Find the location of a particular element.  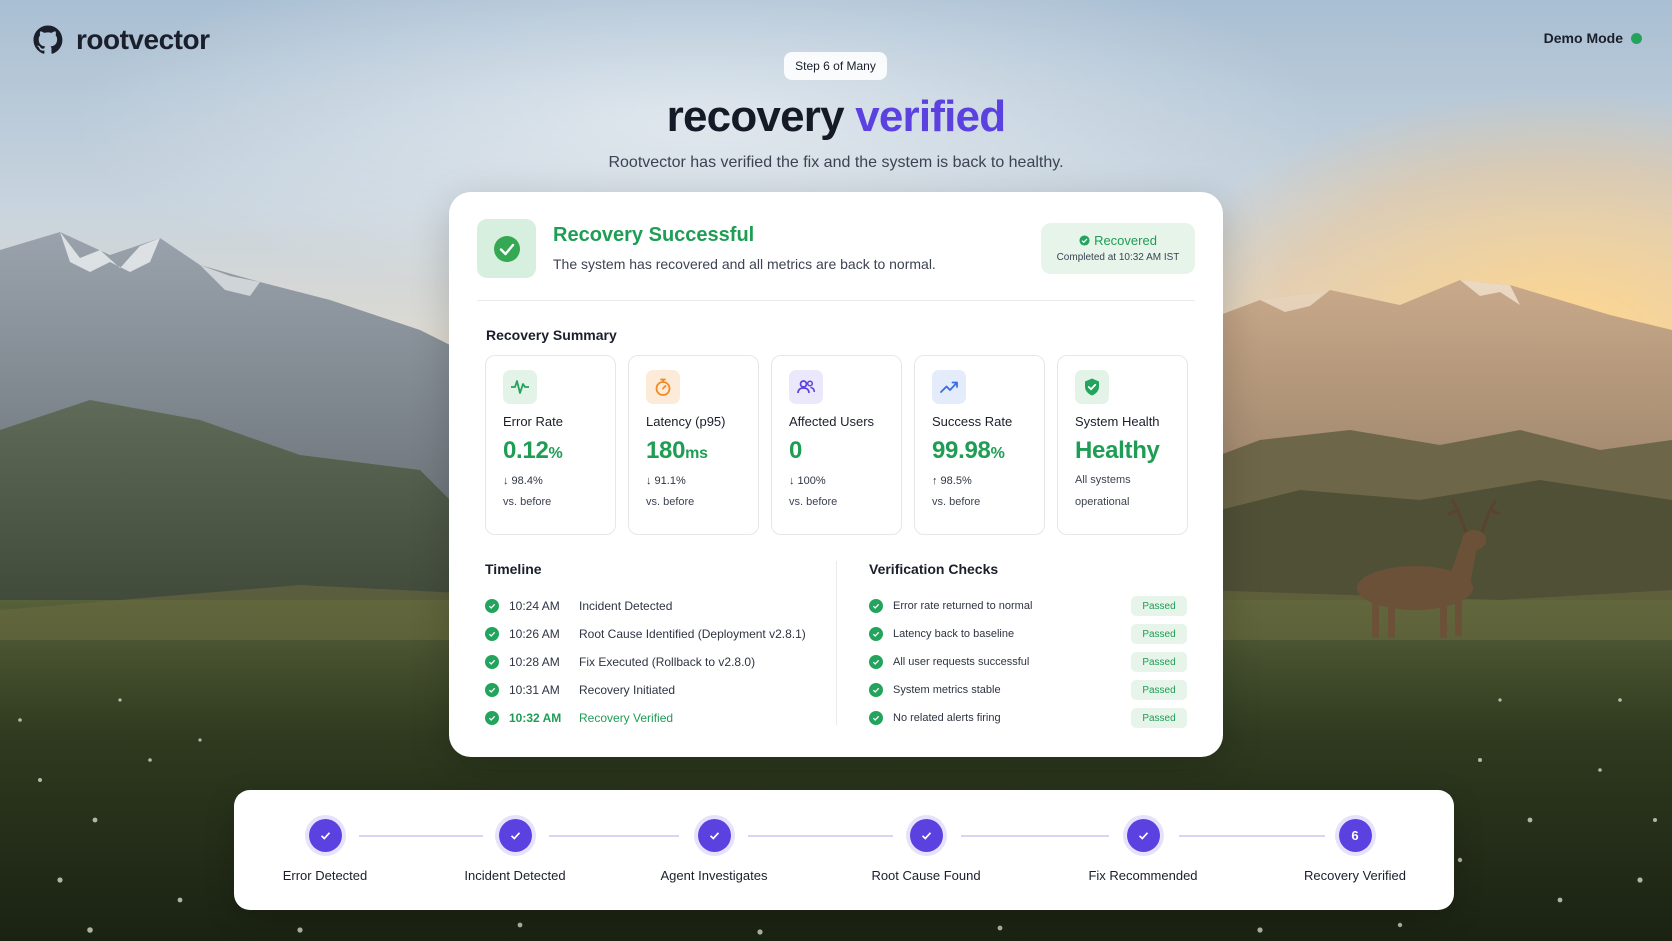

page-title: recovery verified is located at coordinates (836, 117).